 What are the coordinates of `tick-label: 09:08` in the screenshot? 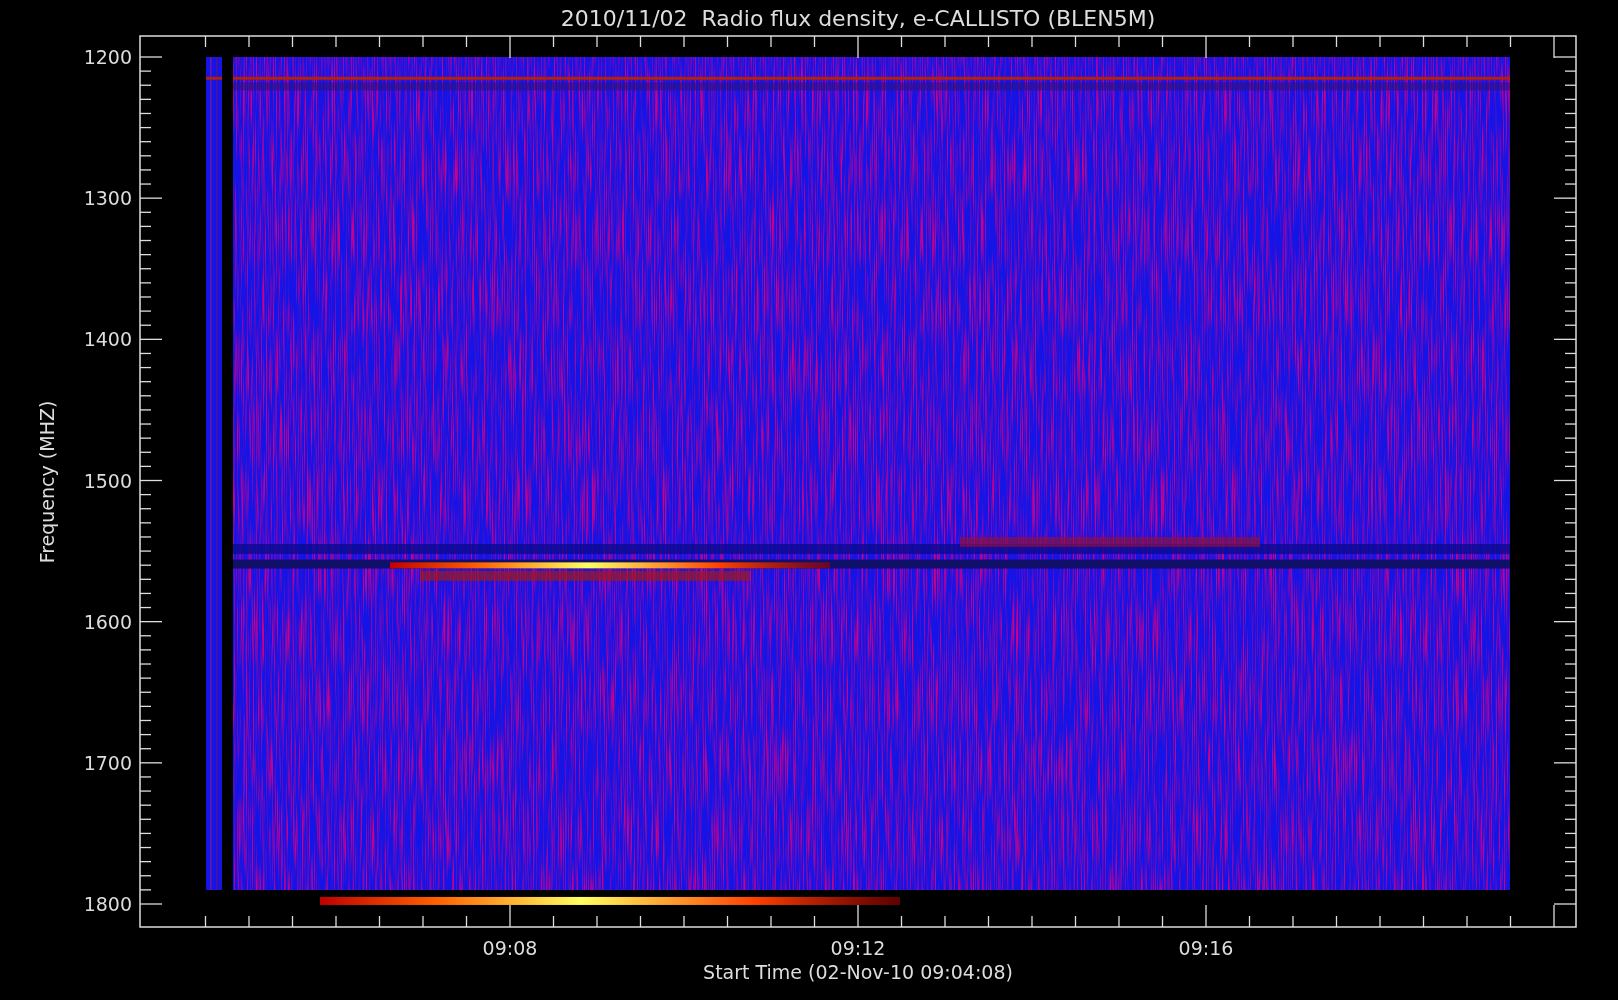 It's located at (510, 948).